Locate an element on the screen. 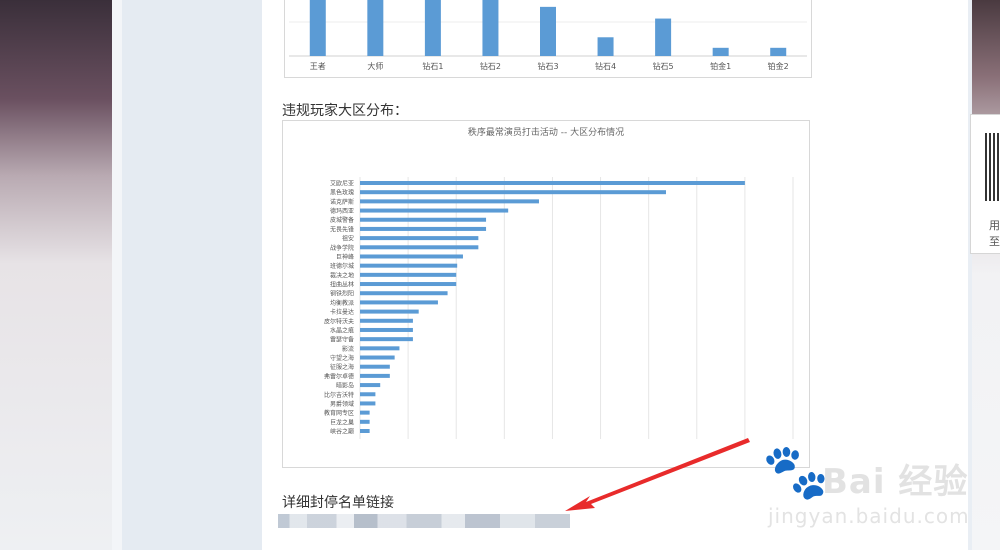 This screenshot has width=1000, height=550. red-arrow-annotation is located at coordinates (657, 474).